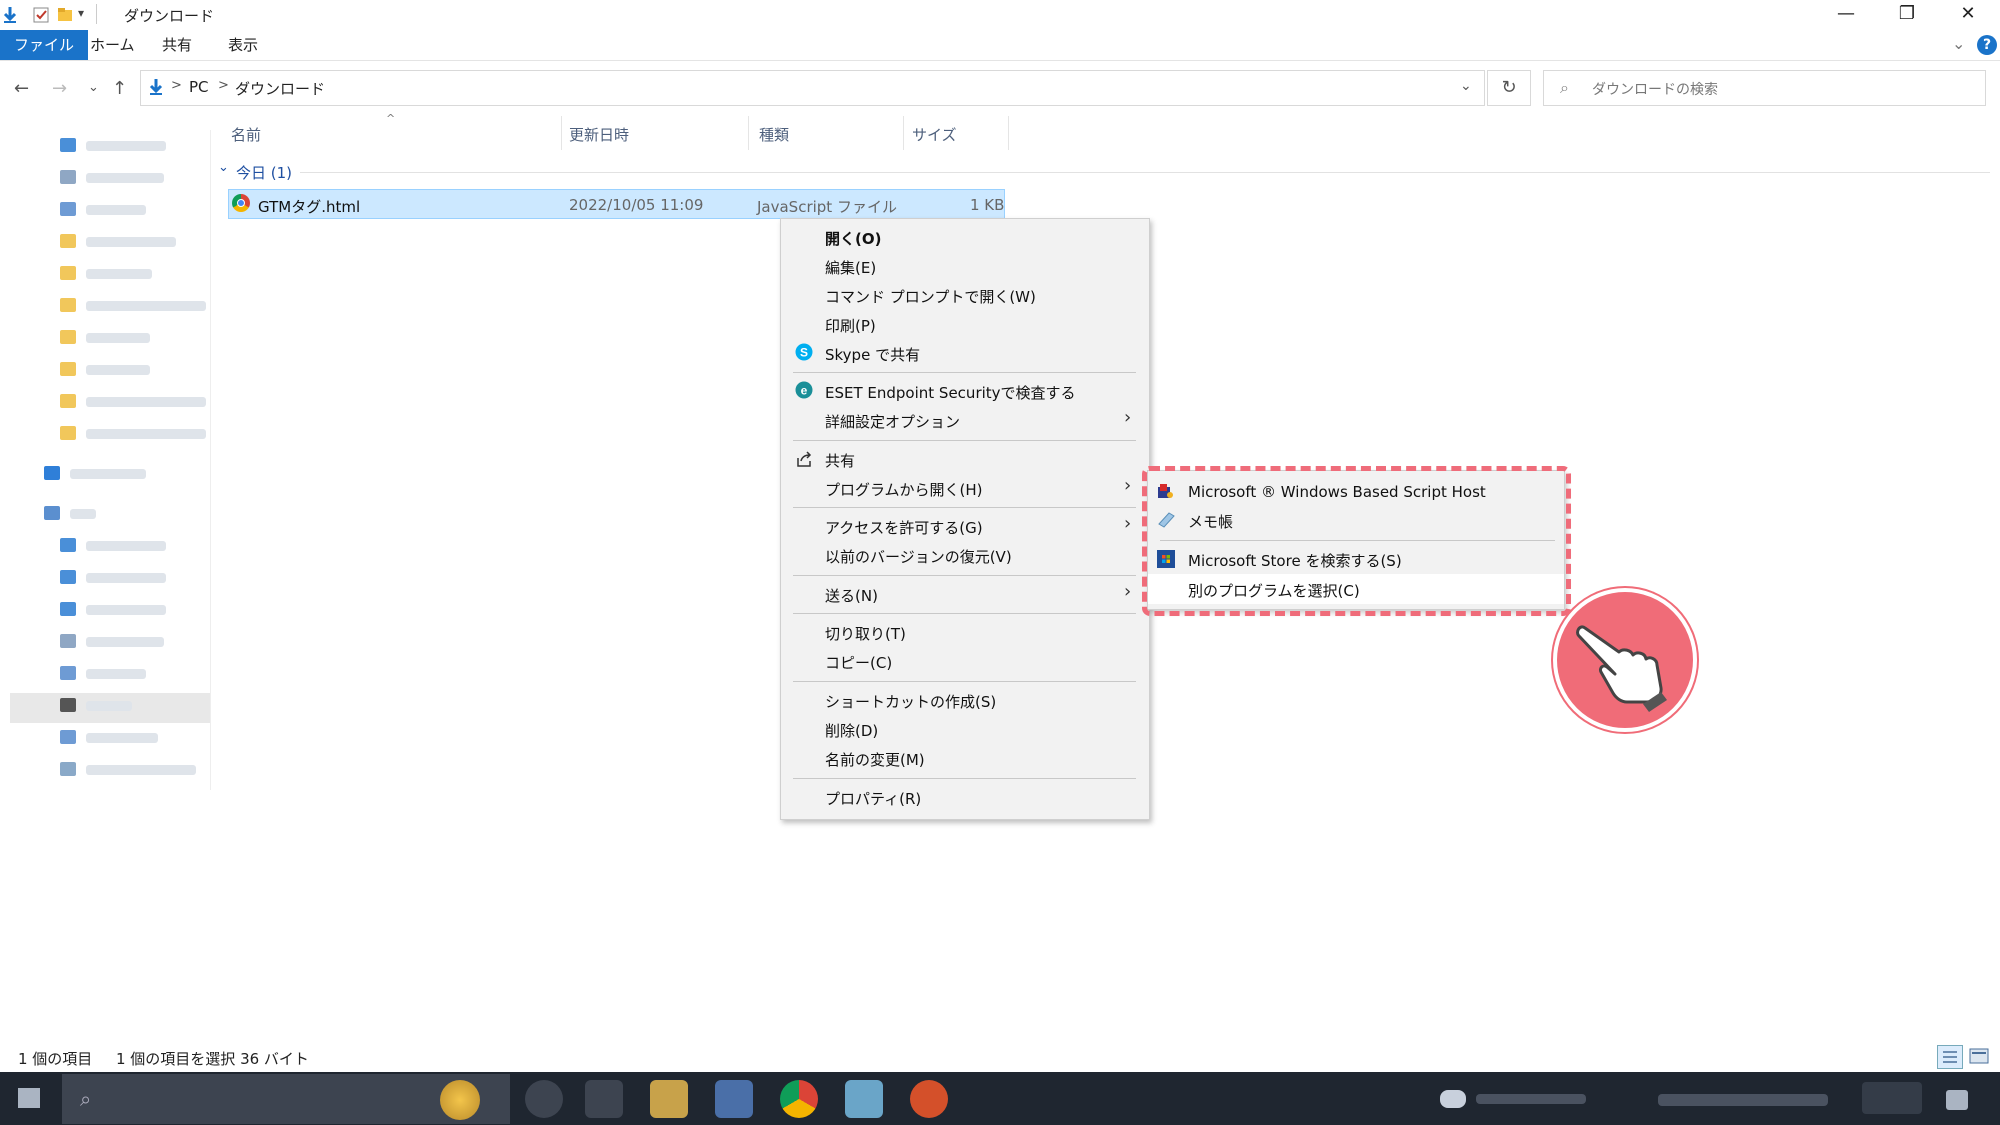 The height and width of the screenshot is (1125, 2000). I want to click on tab-share: 共有, so click(177, 45).